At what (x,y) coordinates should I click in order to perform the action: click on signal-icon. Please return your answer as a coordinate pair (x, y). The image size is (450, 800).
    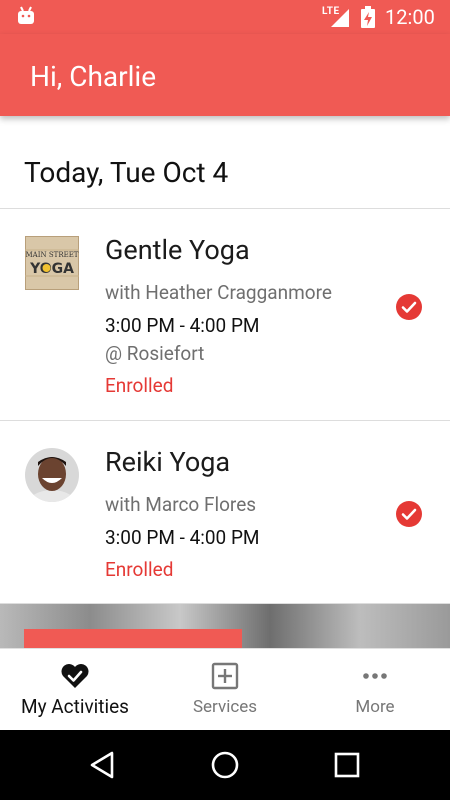
    Looking at the image, I should click on (340, 18).